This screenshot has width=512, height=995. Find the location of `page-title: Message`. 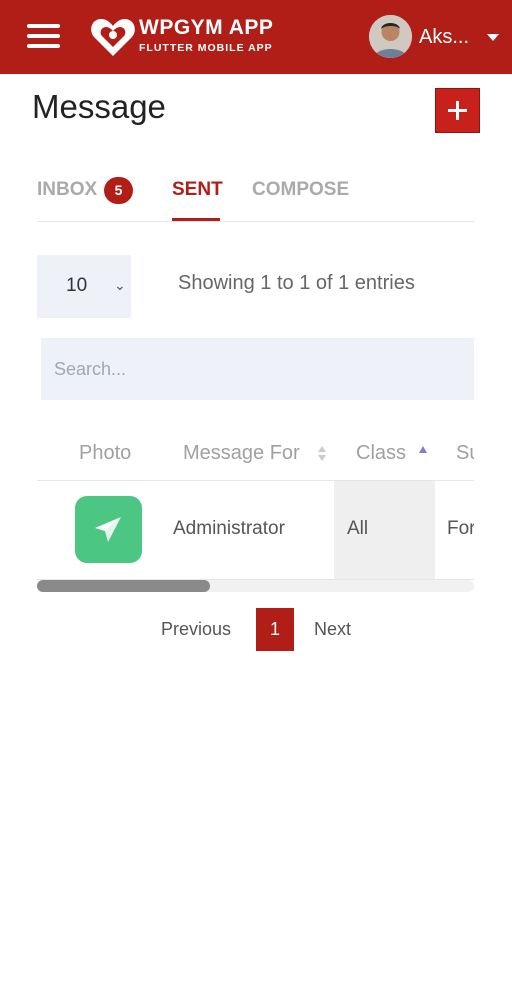

page-title: Message is located at coordinates (99, 106).